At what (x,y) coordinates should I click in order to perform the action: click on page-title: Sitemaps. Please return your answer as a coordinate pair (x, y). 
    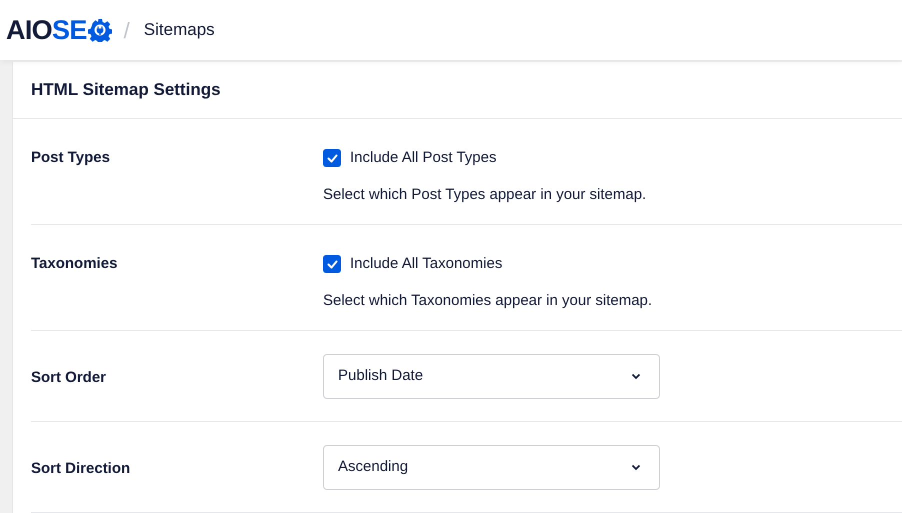
    Looking at the image, I should click on (179, 30).